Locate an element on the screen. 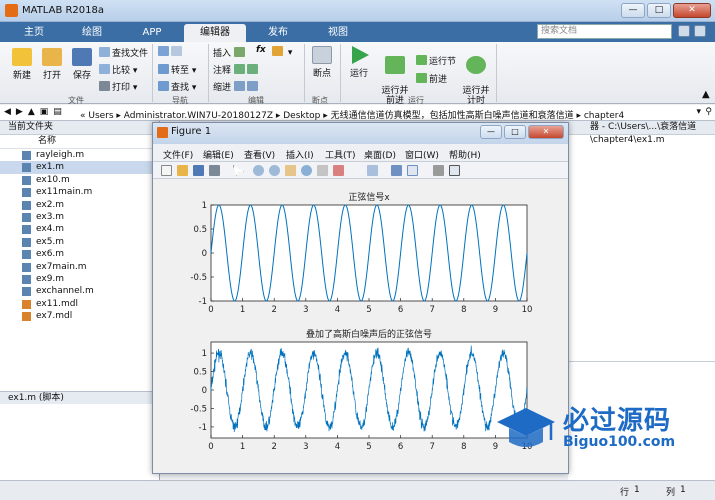 The image size is (715, 500). insert-icon is located at coordinates (239, 52).